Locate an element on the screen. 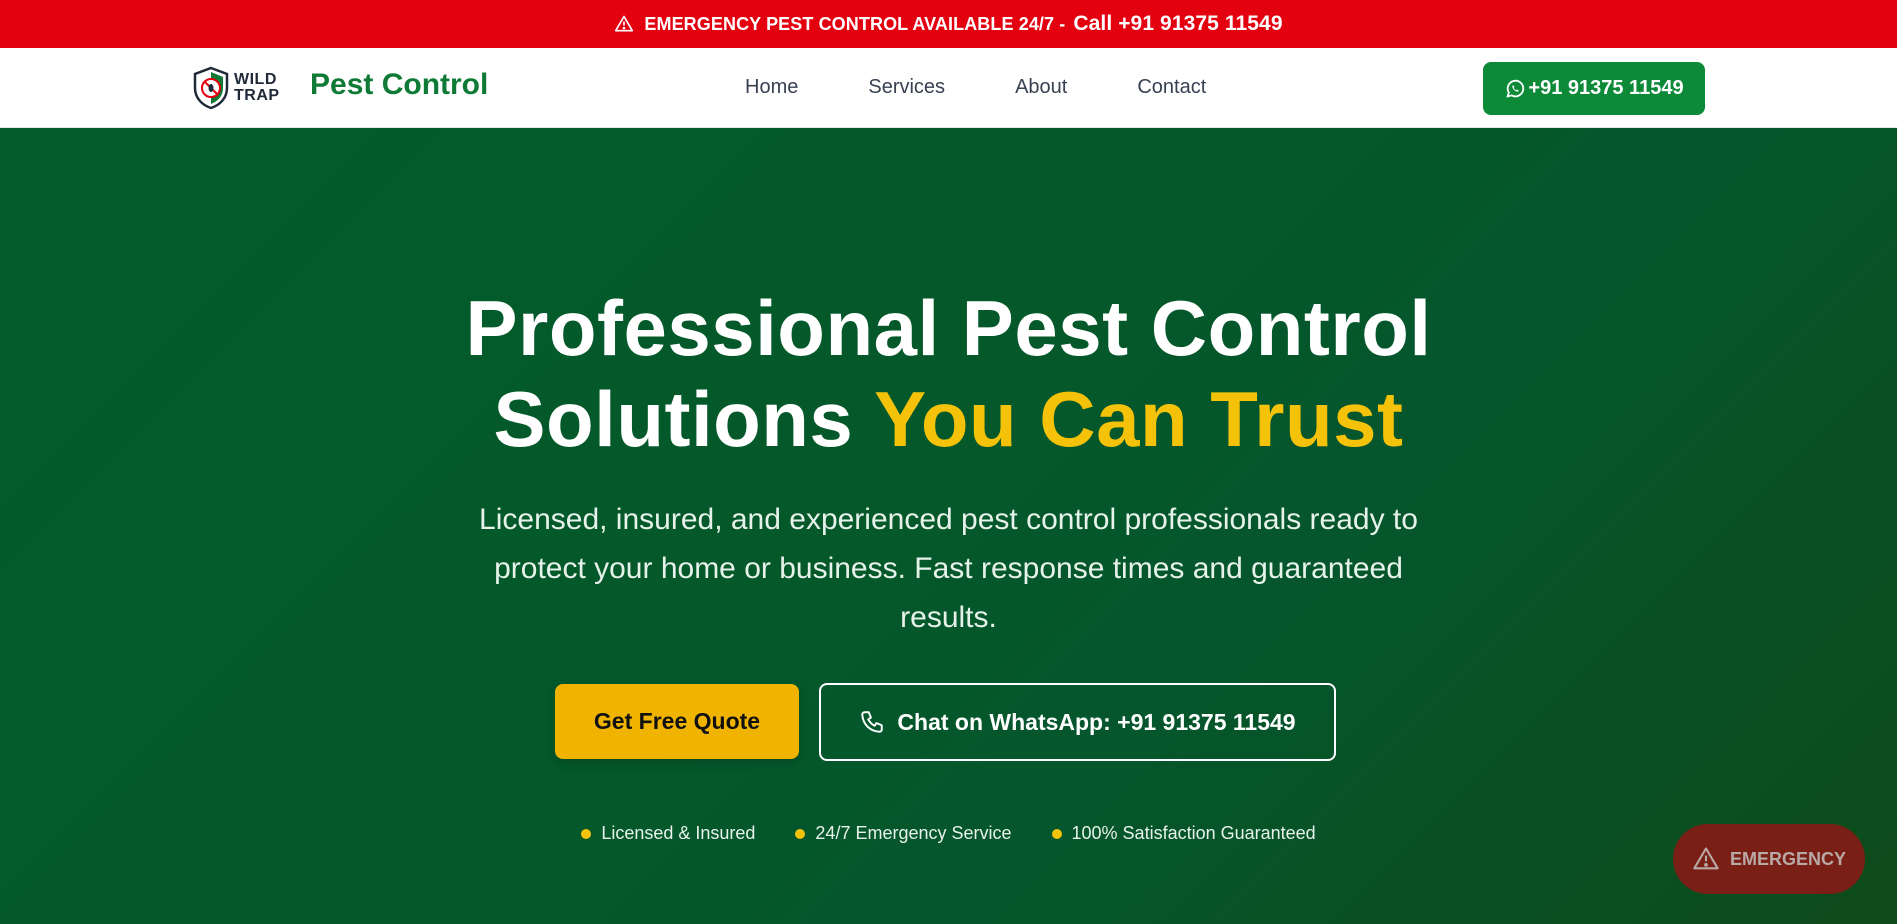 Image resolution: width=1897 pixels, height=924 pixels. shield-bug-icon is located at coordinates (211, 88).